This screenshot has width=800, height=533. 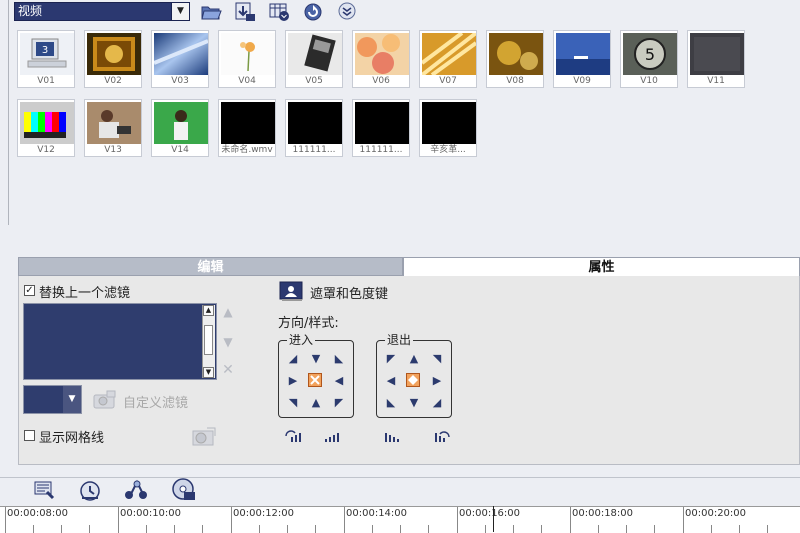 I want to click on media-thumbnail: V12, so click(x=46, y=128).